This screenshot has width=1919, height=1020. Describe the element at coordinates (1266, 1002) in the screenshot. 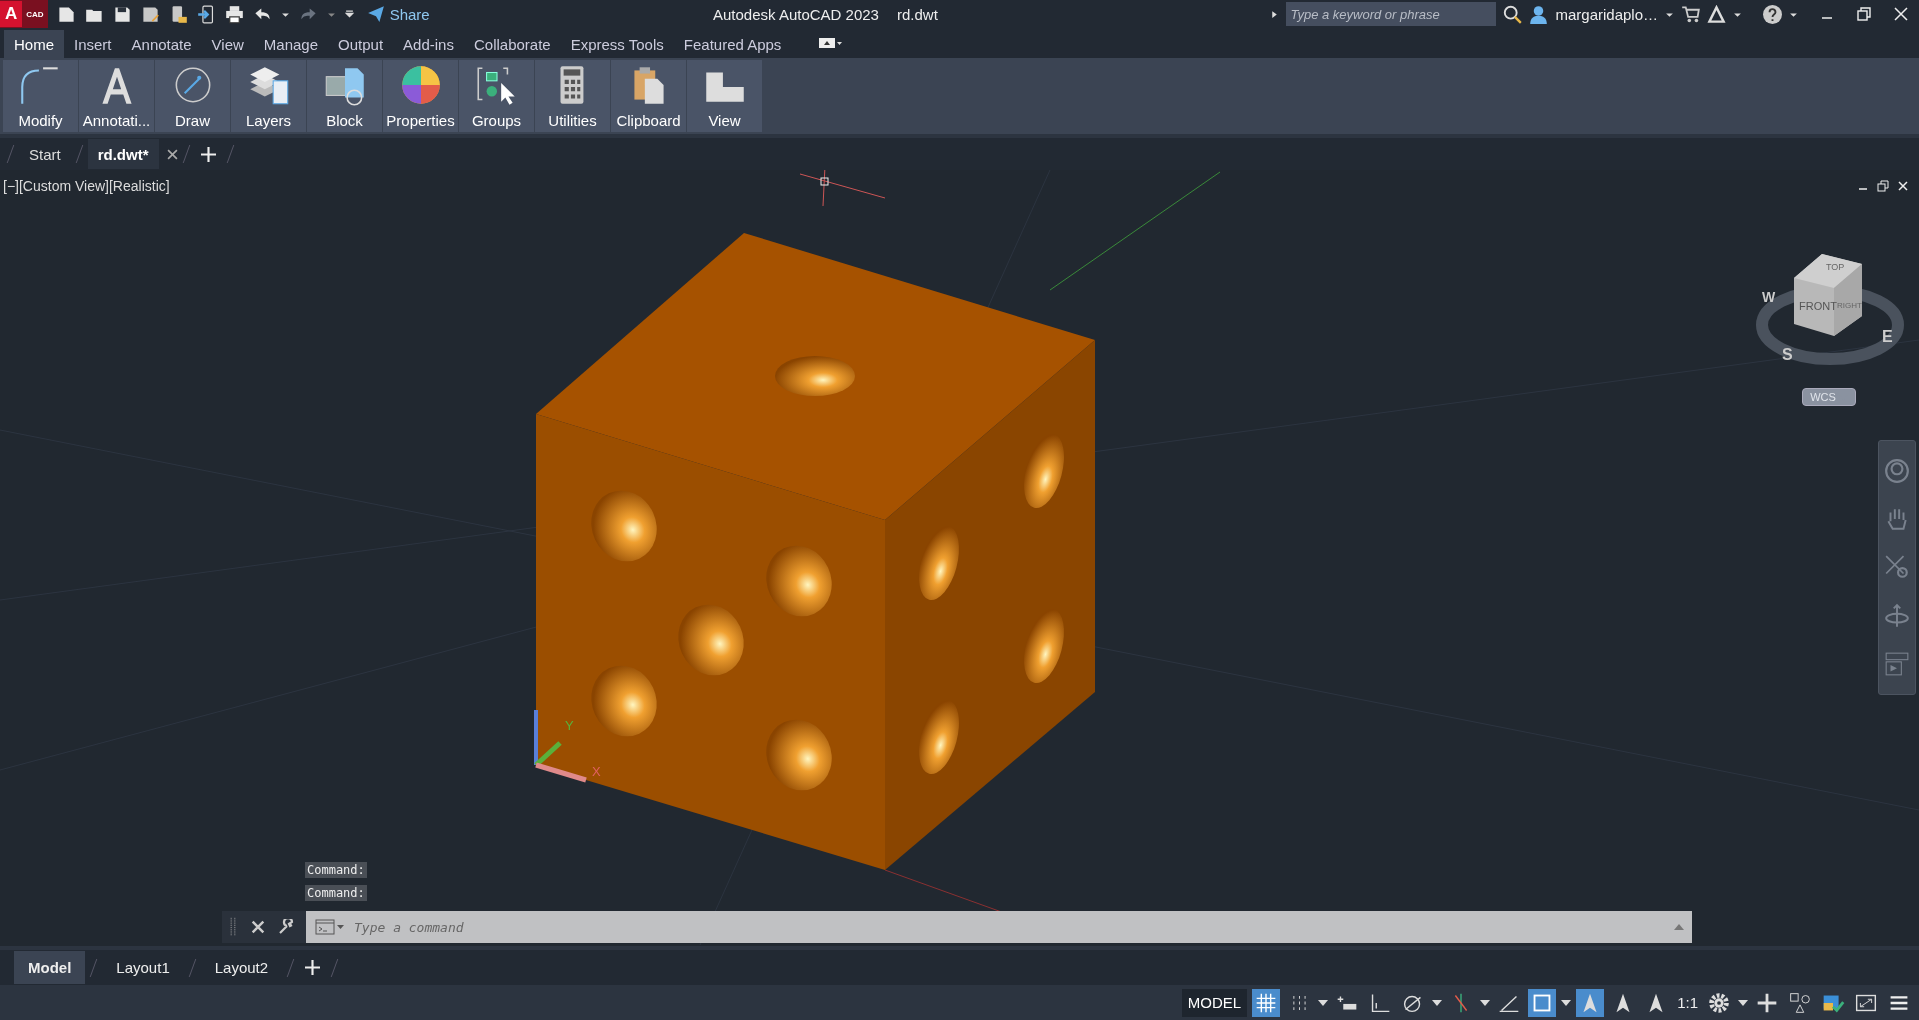

I see `grid-icon` at that location.